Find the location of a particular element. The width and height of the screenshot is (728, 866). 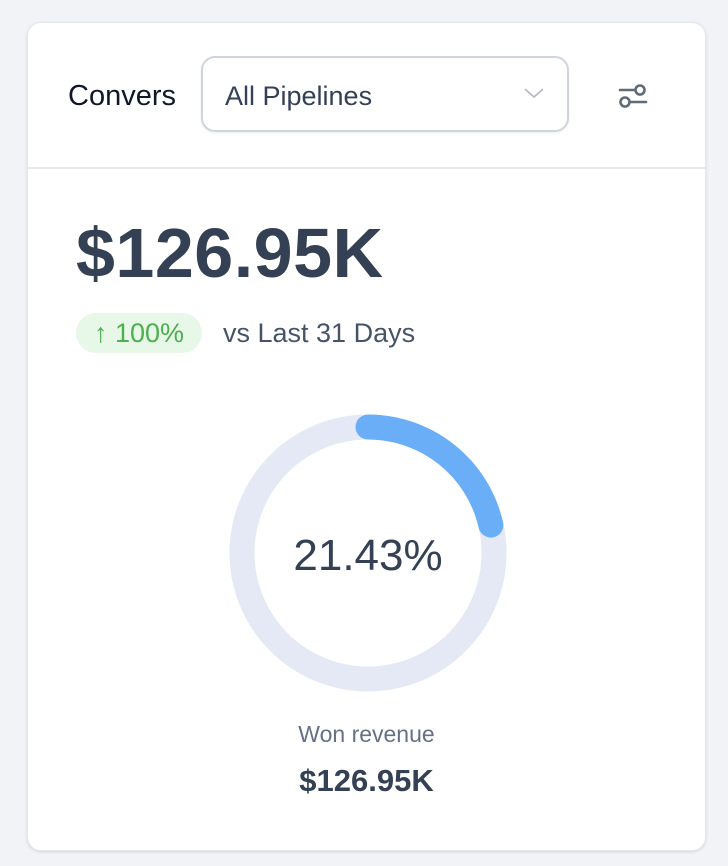

sliders-icon is located at coordinates (633, 96).